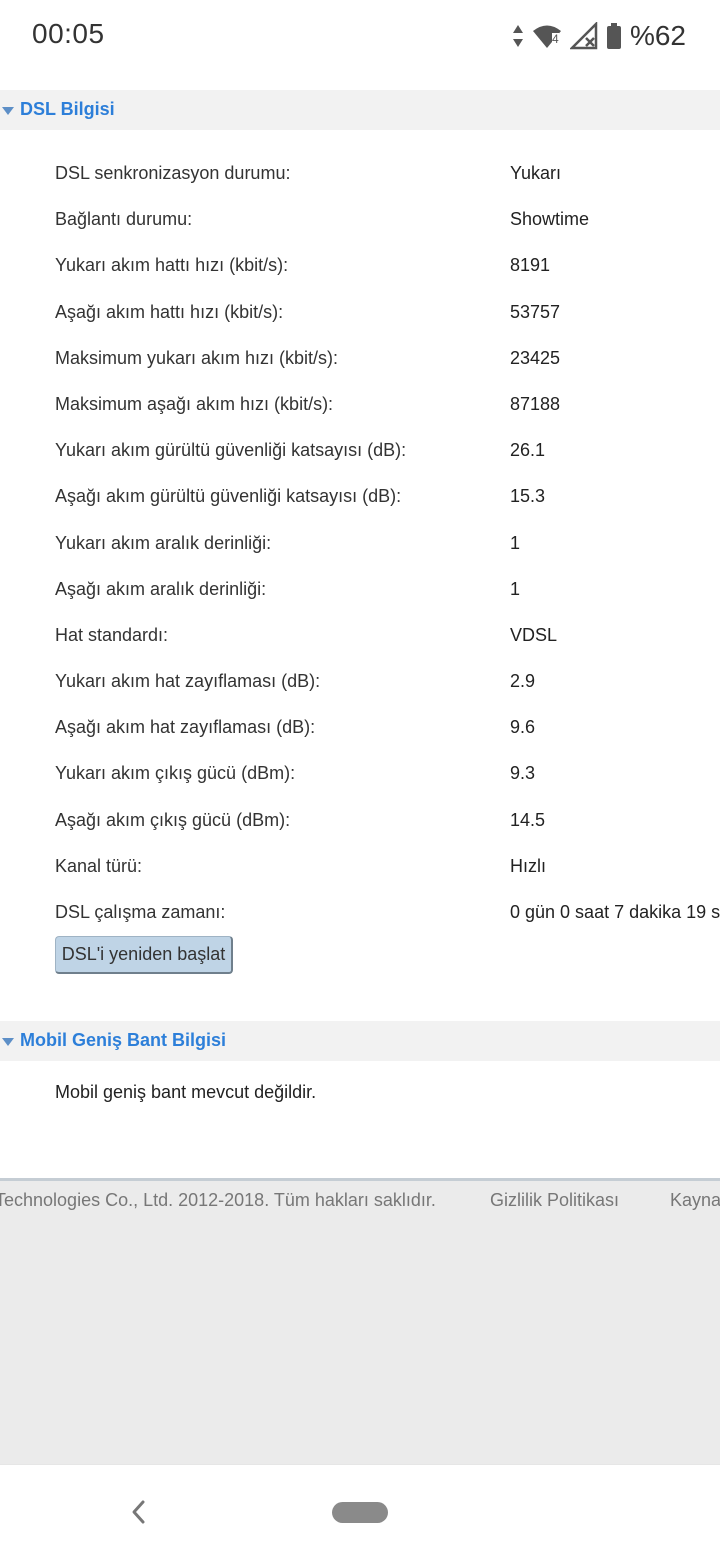 The image size is (720, 1561). What do you see at coordinates (188, 681) in the screenshot?
I see `row-label: Yukarı akım hat zayıflaması (dB):` at bounding box center [188, 681].